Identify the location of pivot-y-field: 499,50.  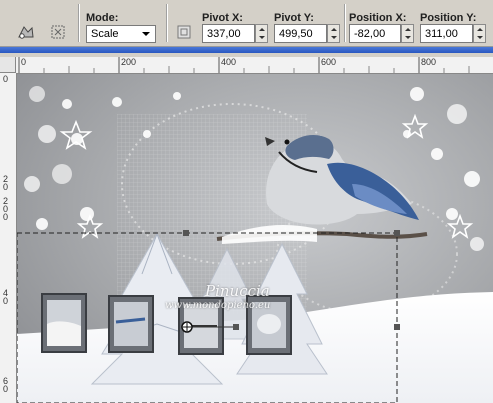
(300, 33).